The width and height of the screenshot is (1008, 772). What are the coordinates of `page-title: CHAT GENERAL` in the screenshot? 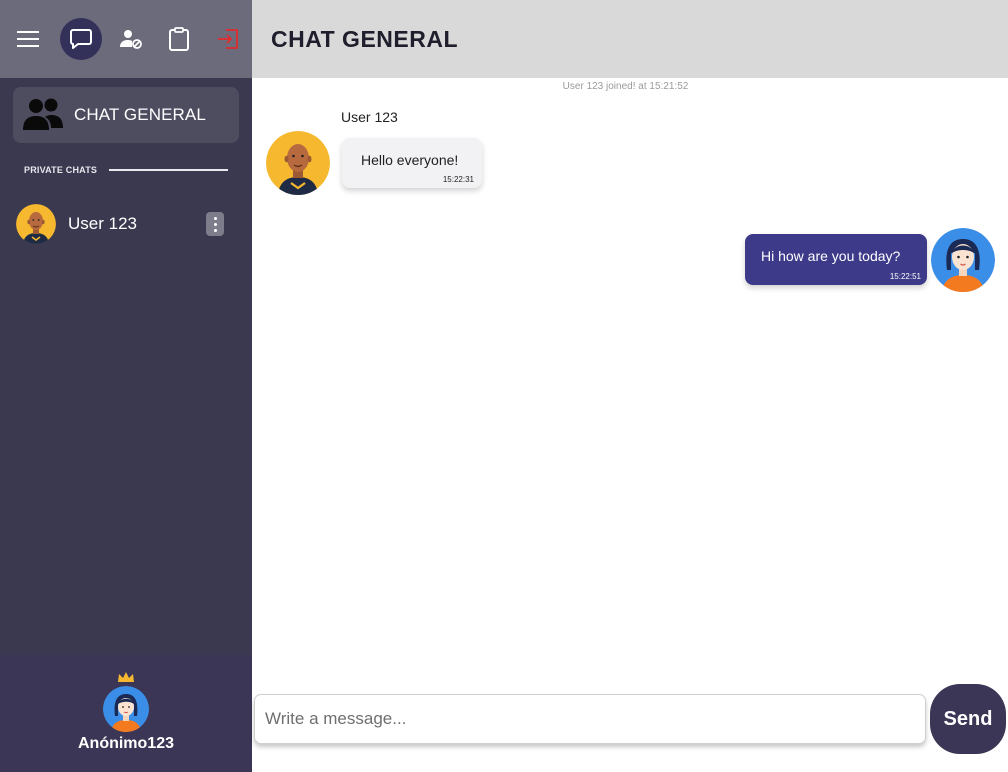 It's located at (365, 39).